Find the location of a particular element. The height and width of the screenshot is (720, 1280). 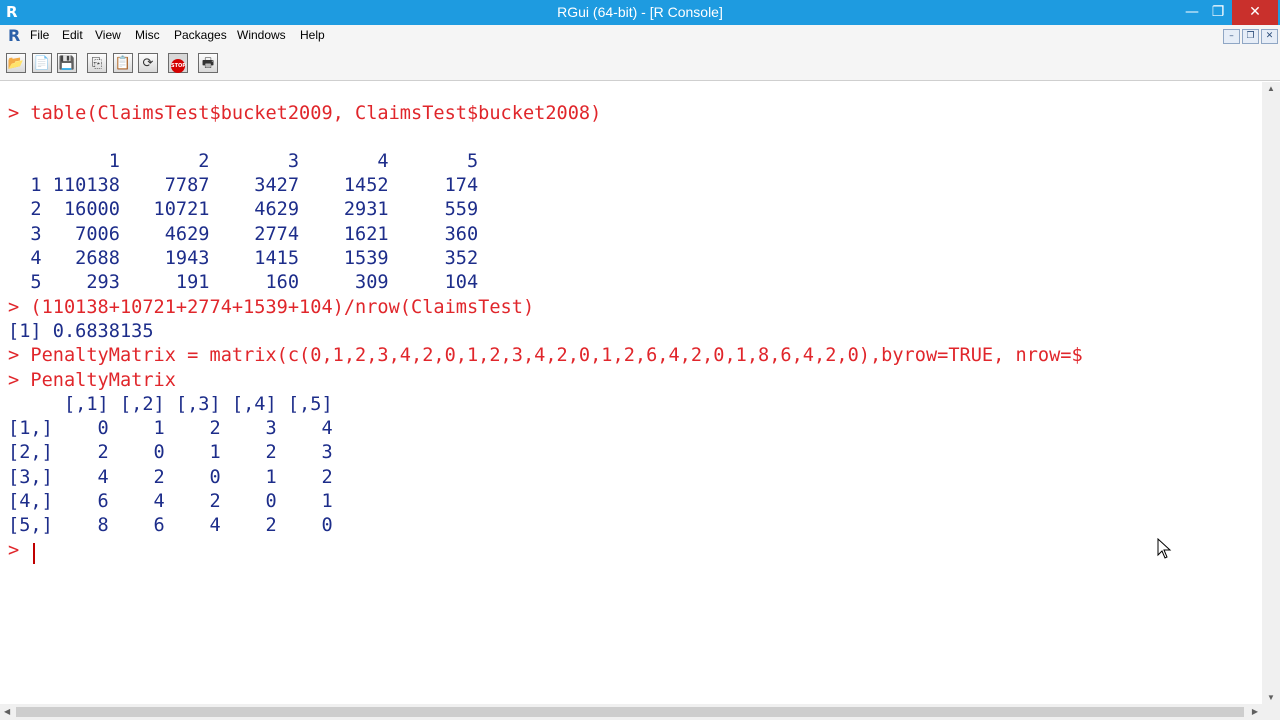

console-line: [1,] 0 1 2 3 4 is located at coordinates (170, 428).